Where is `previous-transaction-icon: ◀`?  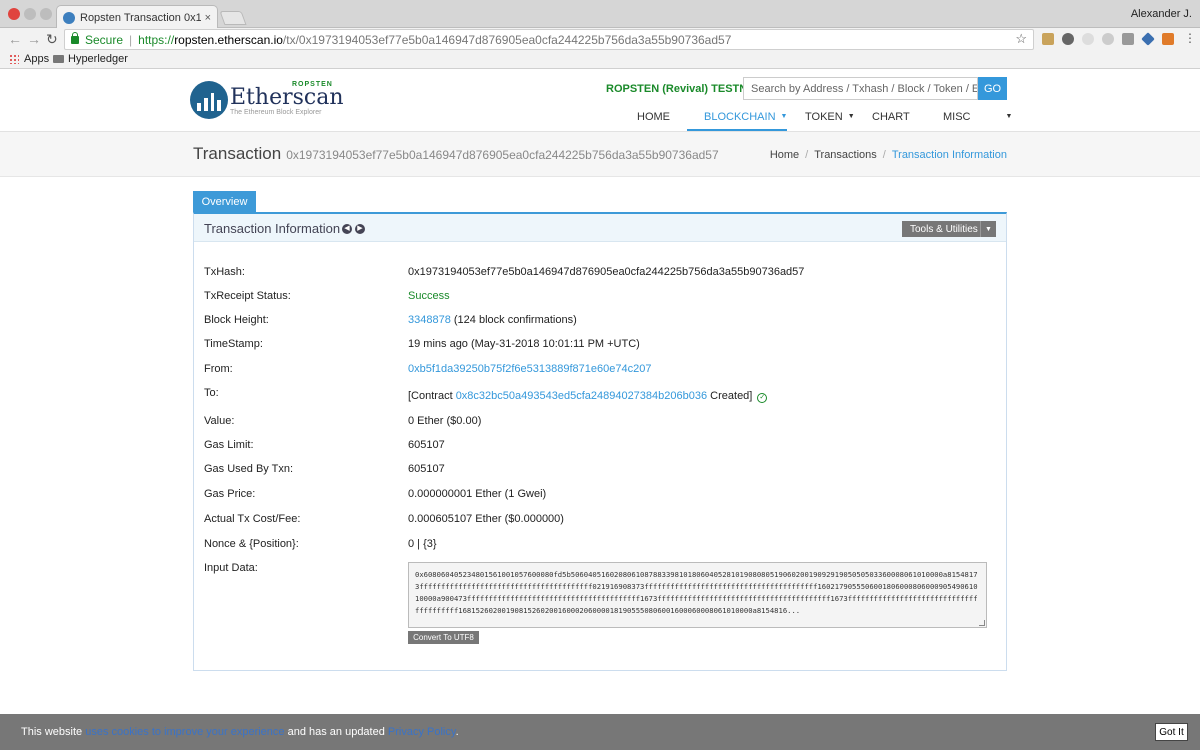
previous-transaction-icon: ◀ is located at coordinates (347, 229).